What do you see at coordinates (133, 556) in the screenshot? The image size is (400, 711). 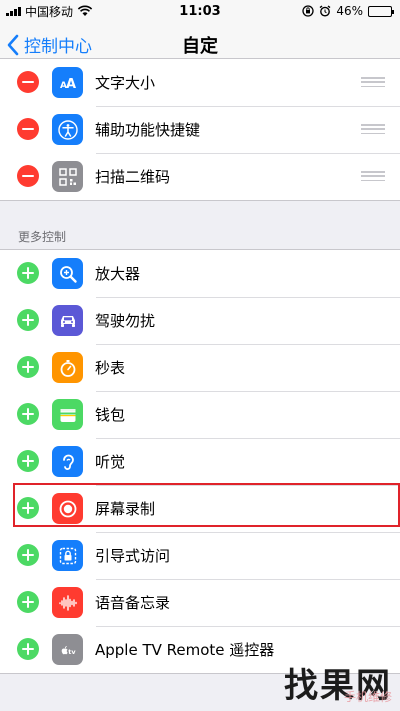 I see `control-label: 引导式访问` at bounding box center [133, 556].